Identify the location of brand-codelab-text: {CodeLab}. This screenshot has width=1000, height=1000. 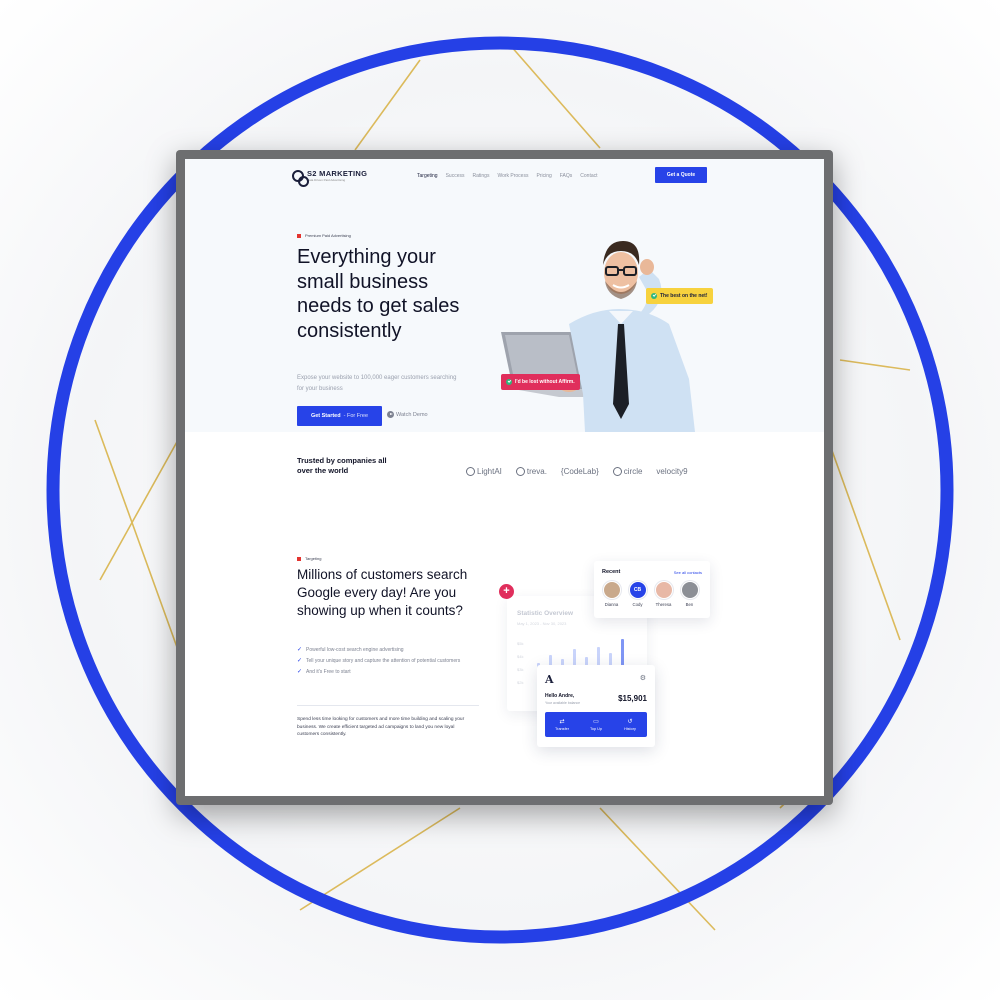
(579, 471).